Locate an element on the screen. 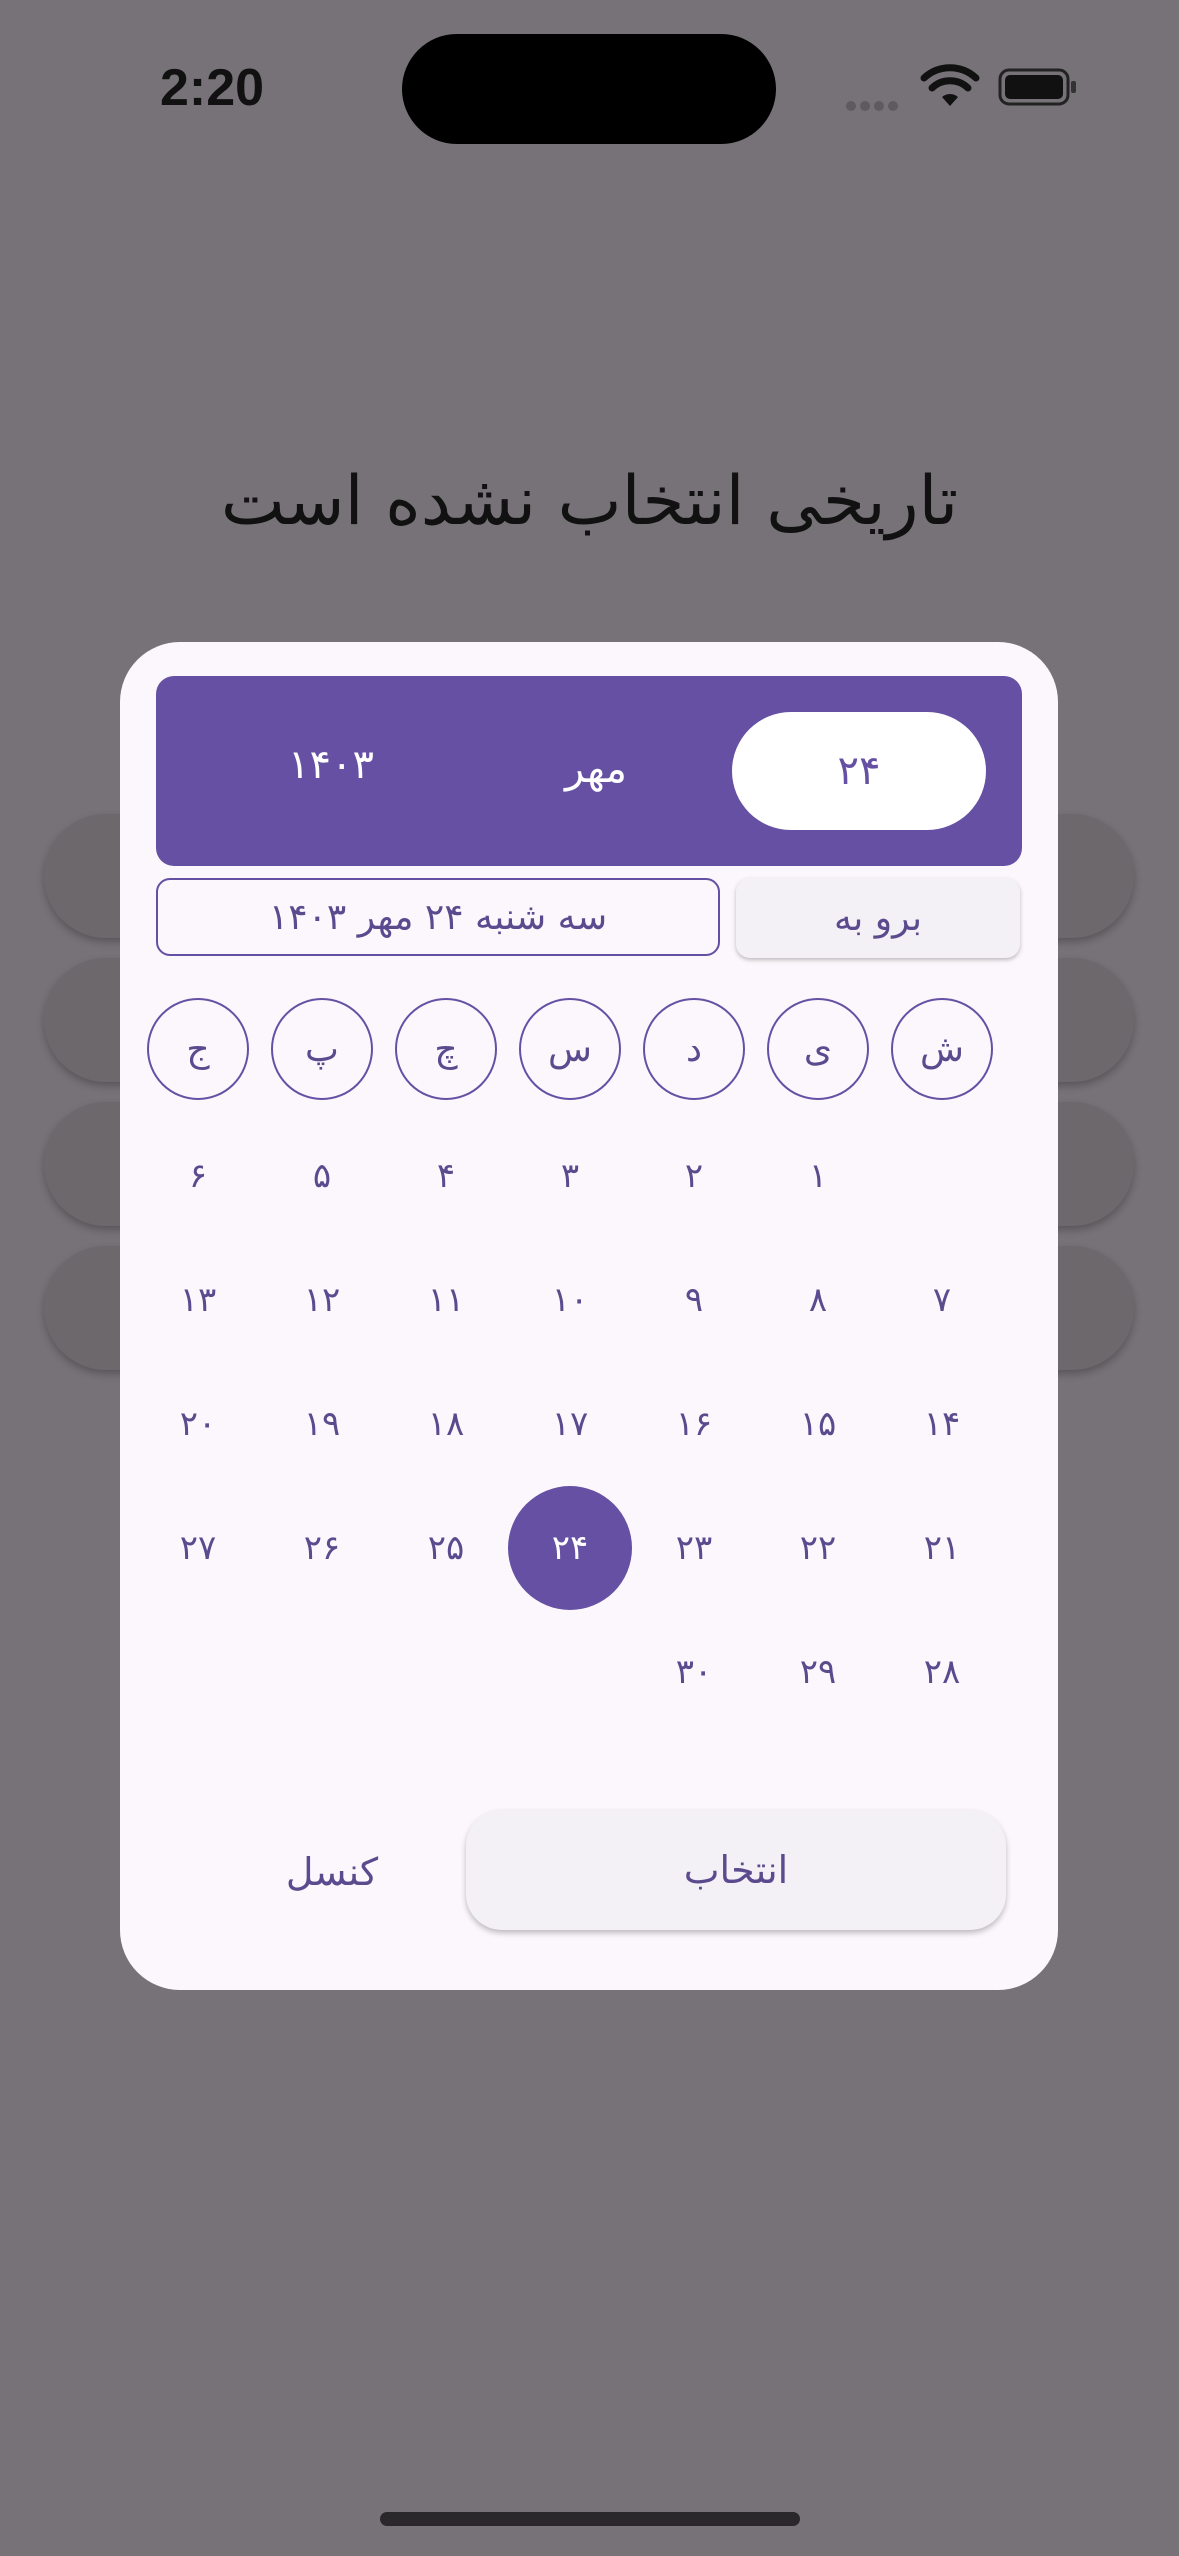 The width and height of the screenshot is (1179, 2556). day-cell: ۲۸ is located at coordinates (942, 1672).